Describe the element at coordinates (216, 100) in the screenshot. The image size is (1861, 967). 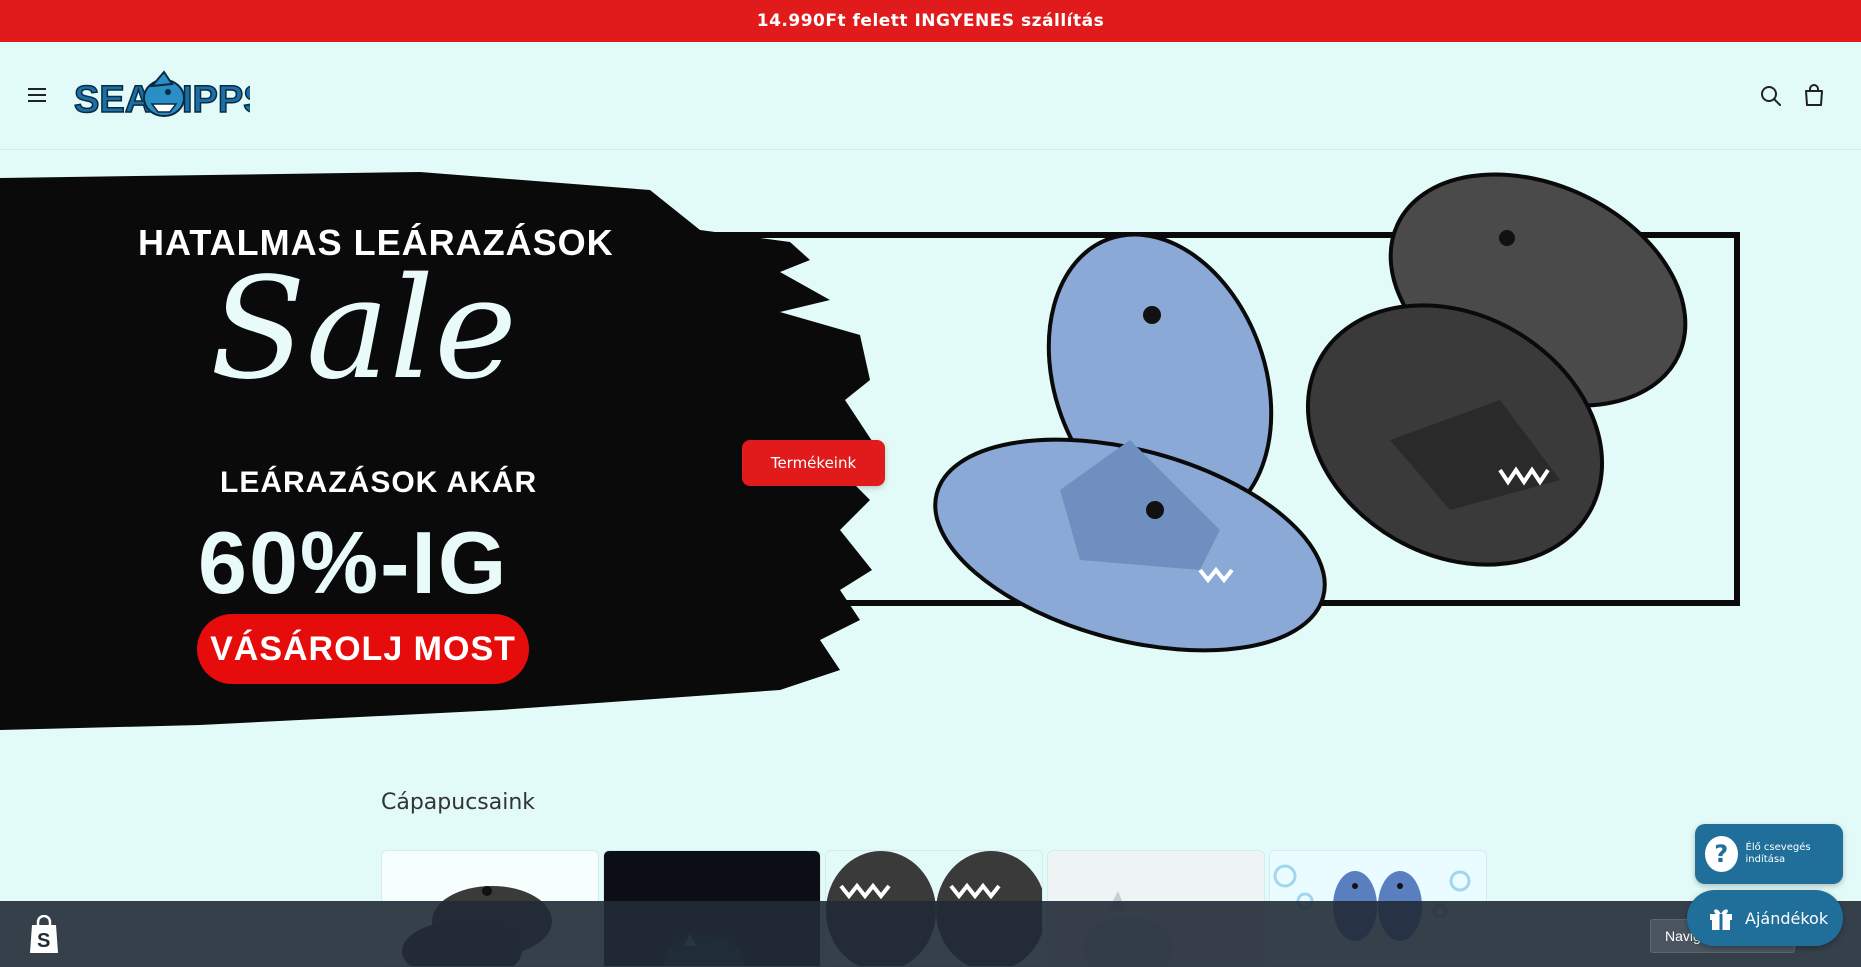
I see `logo-text-2: IPPS` at that location.